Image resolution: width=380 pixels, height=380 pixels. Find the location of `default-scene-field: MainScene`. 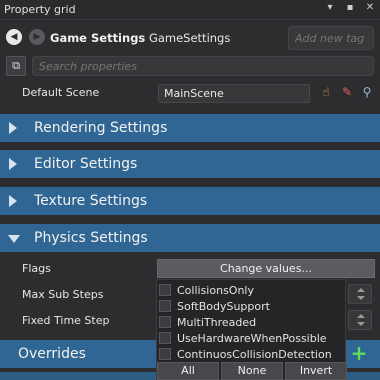

default-scene-field: MainScene is located at coordinates (234, 93).